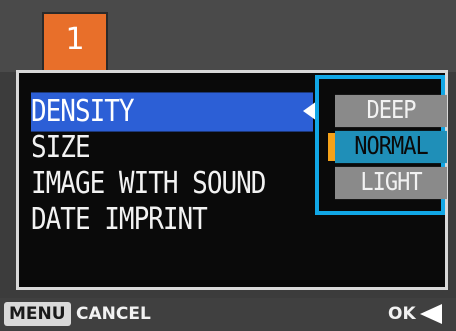  What do you see at coordinates (172, 112) in the screenshot?
I see `menu-item-density: DENSITY` at bounding box center [172, 112].